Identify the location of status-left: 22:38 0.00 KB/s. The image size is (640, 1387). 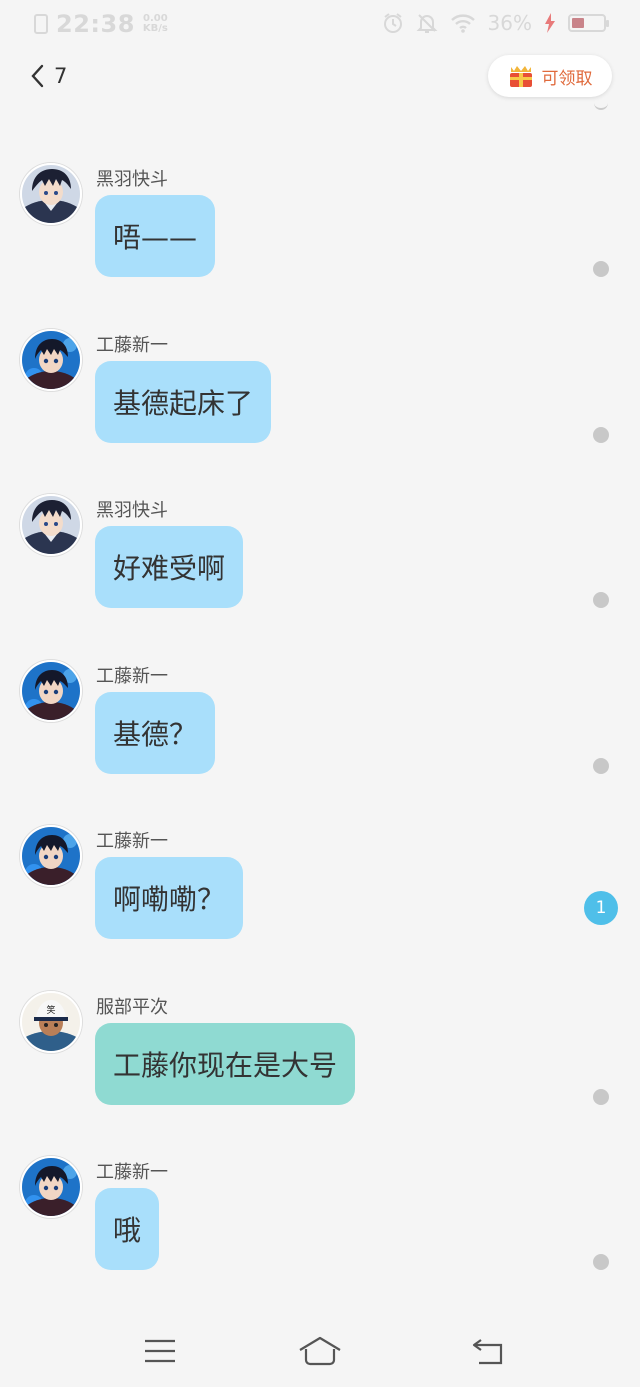
(101, 24).